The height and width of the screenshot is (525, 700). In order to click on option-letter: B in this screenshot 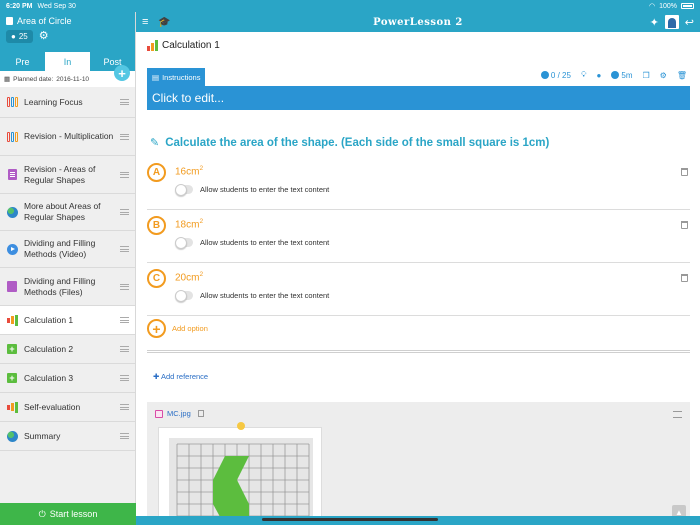, I will do `click(156, 225)`.